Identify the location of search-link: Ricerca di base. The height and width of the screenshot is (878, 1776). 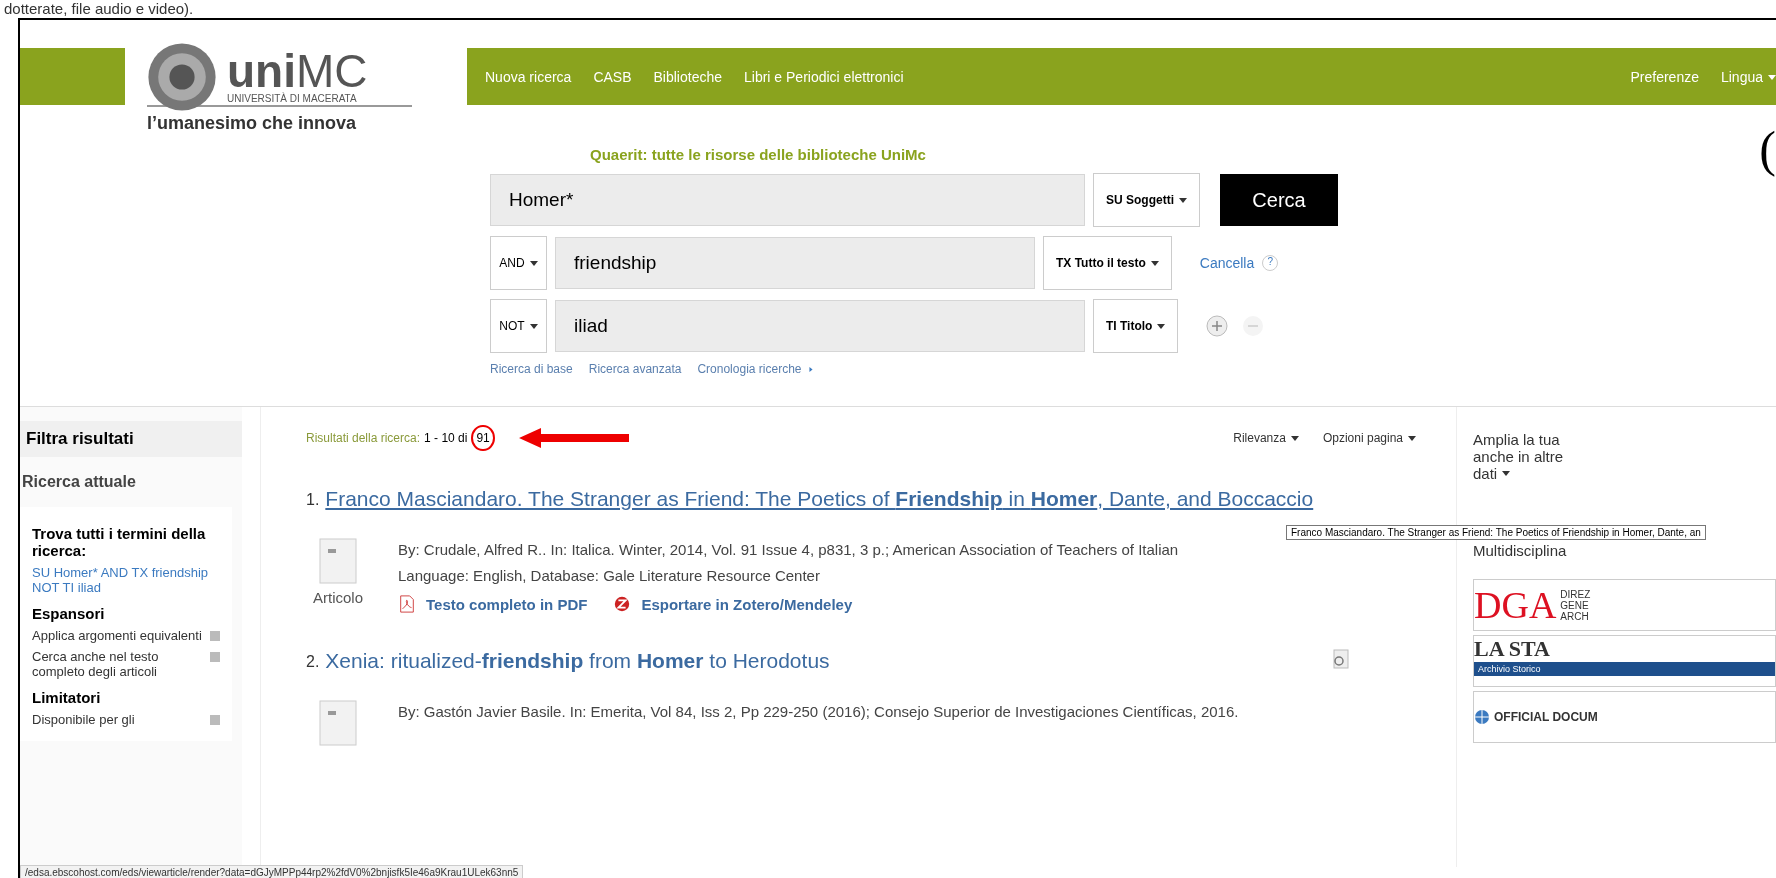
(531, 369).